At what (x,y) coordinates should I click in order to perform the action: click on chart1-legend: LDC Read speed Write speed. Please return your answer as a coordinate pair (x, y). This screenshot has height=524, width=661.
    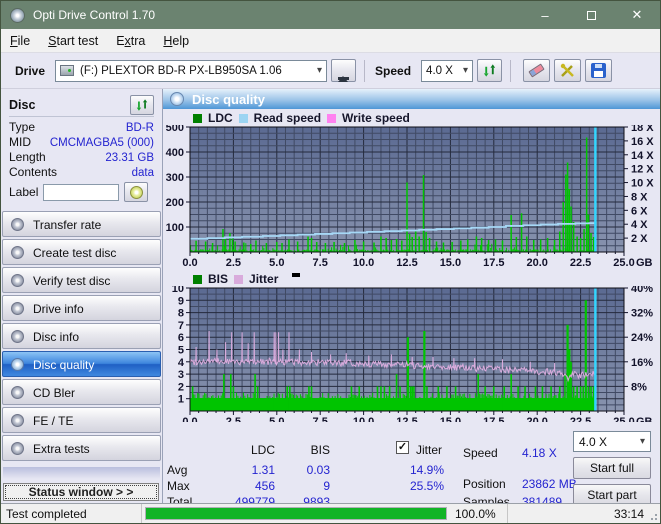
    Looking at the image, I should click on (426, 118).